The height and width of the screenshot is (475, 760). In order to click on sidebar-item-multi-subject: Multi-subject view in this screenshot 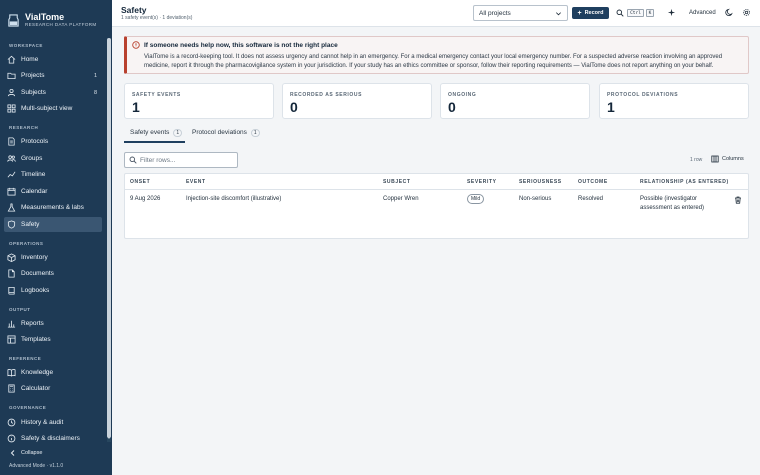, I will do `click(53, 108)`.